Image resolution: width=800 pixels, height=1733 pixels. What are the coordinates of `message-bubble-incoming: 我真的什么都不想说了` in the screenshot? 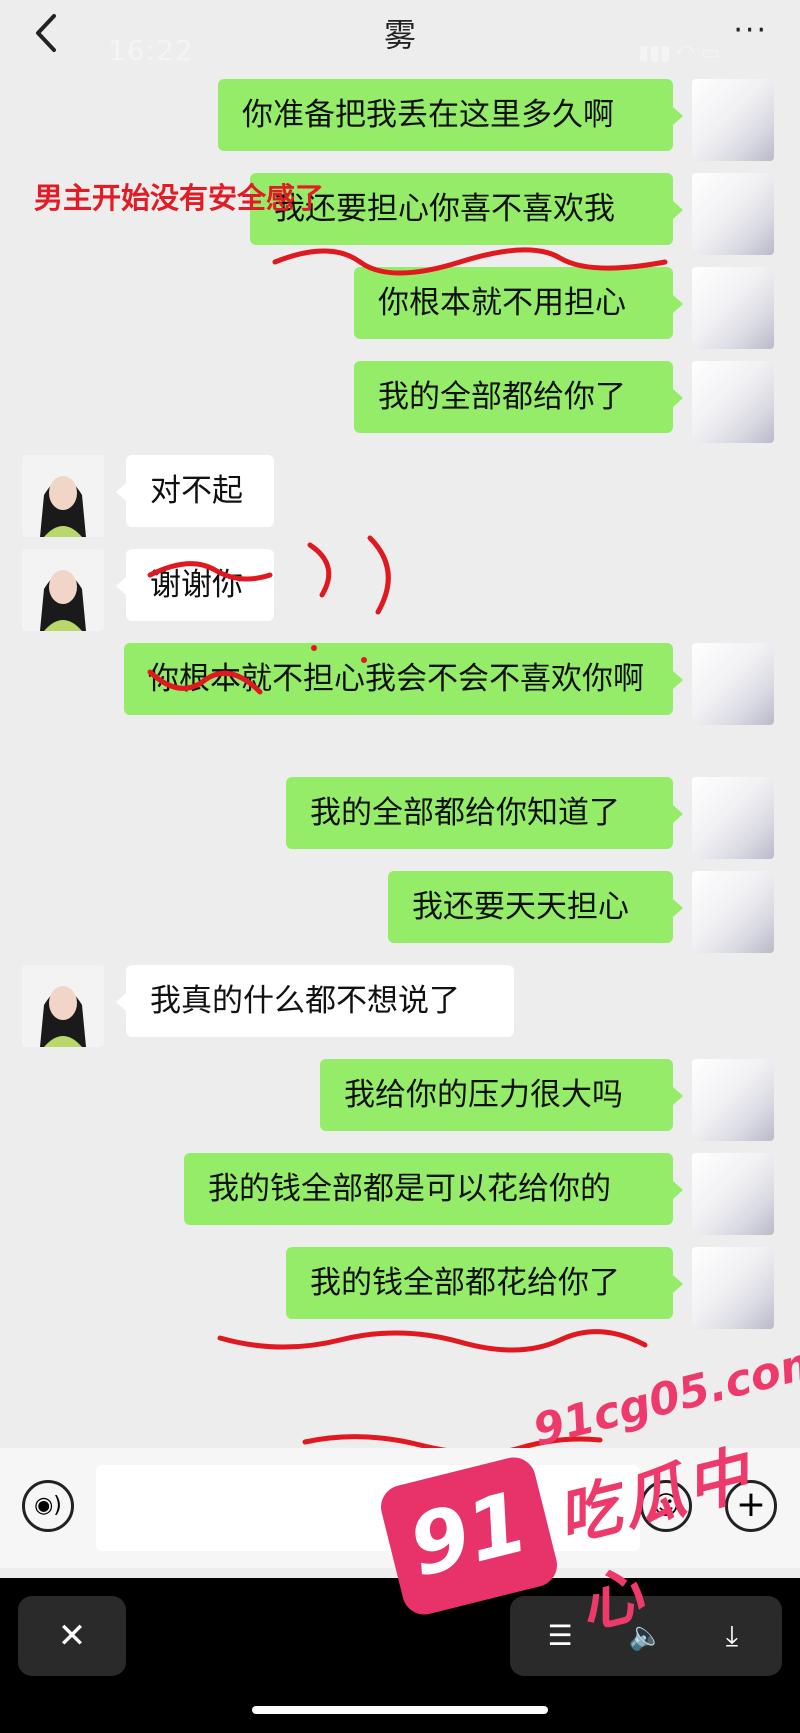 It's located at (315, 1001).